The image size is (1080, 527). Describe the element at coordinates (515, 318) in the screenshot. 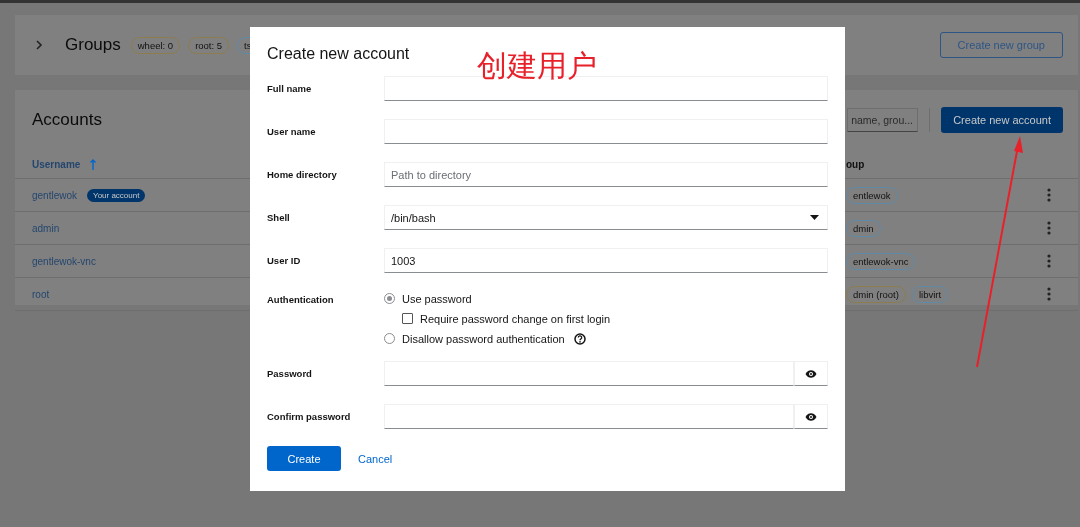

I see `checkbox-label: Require password change on first login` at that location.